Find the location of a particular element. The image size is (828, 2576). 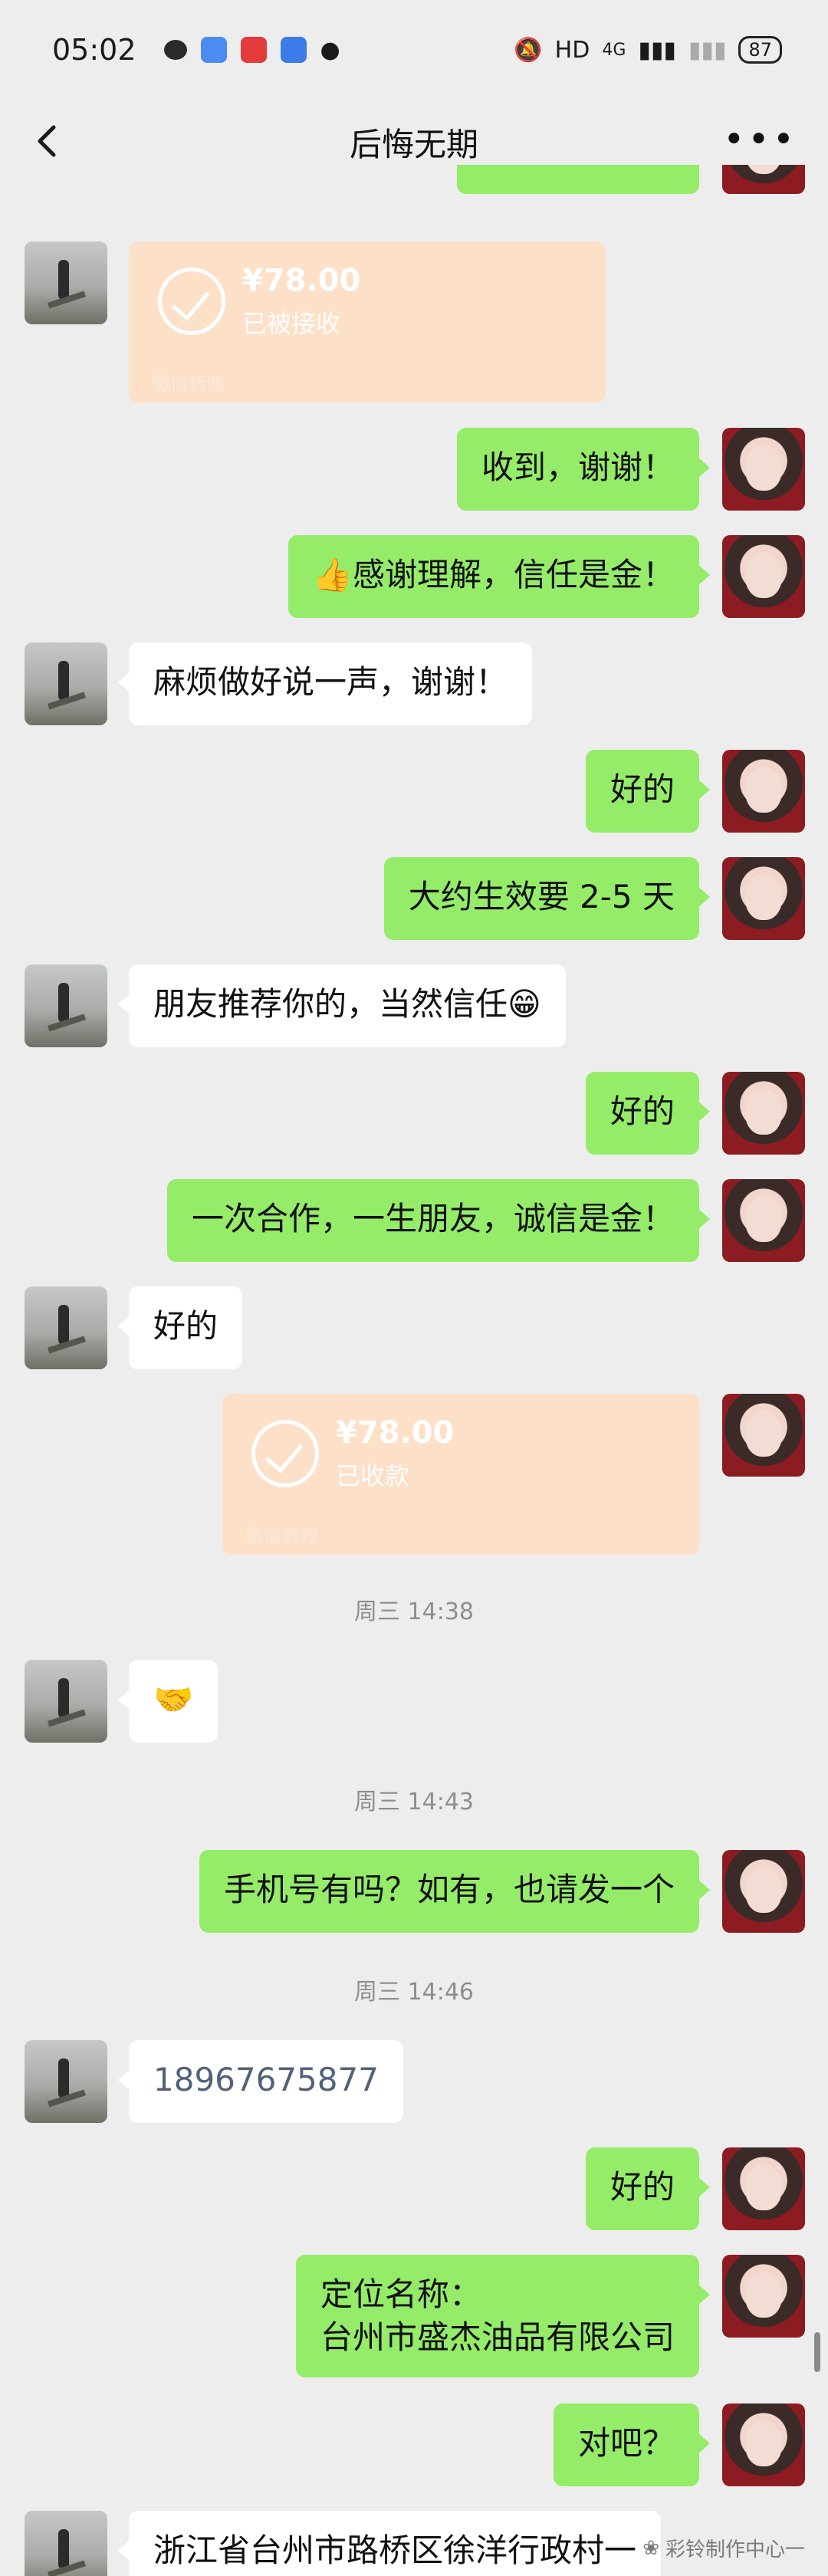

transfer-card: ¥78.00 已收款 微信转账 is located at coordinates (461, 1475).